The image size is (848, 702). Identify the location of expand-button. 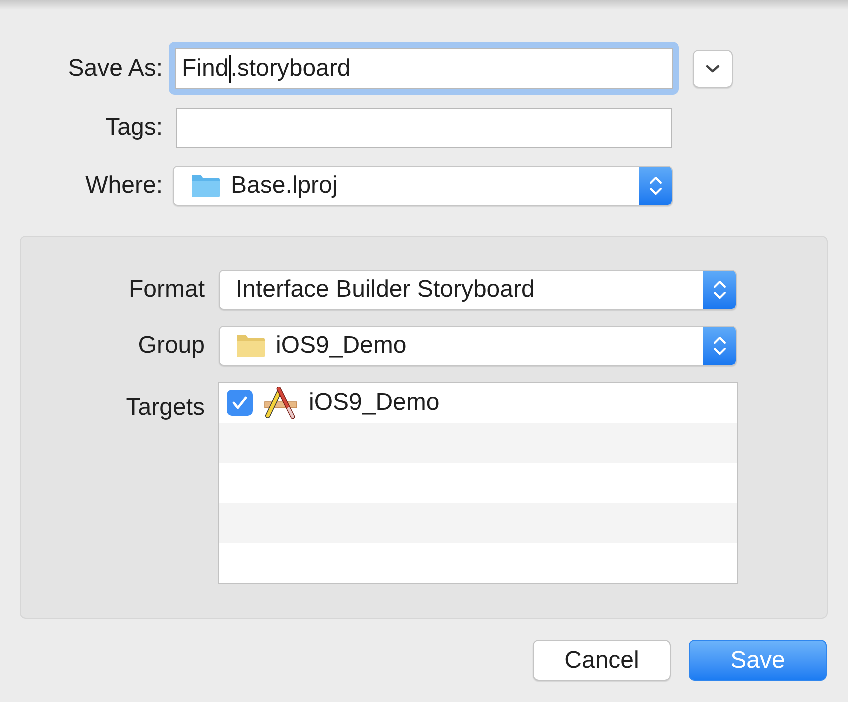
(713, 69).